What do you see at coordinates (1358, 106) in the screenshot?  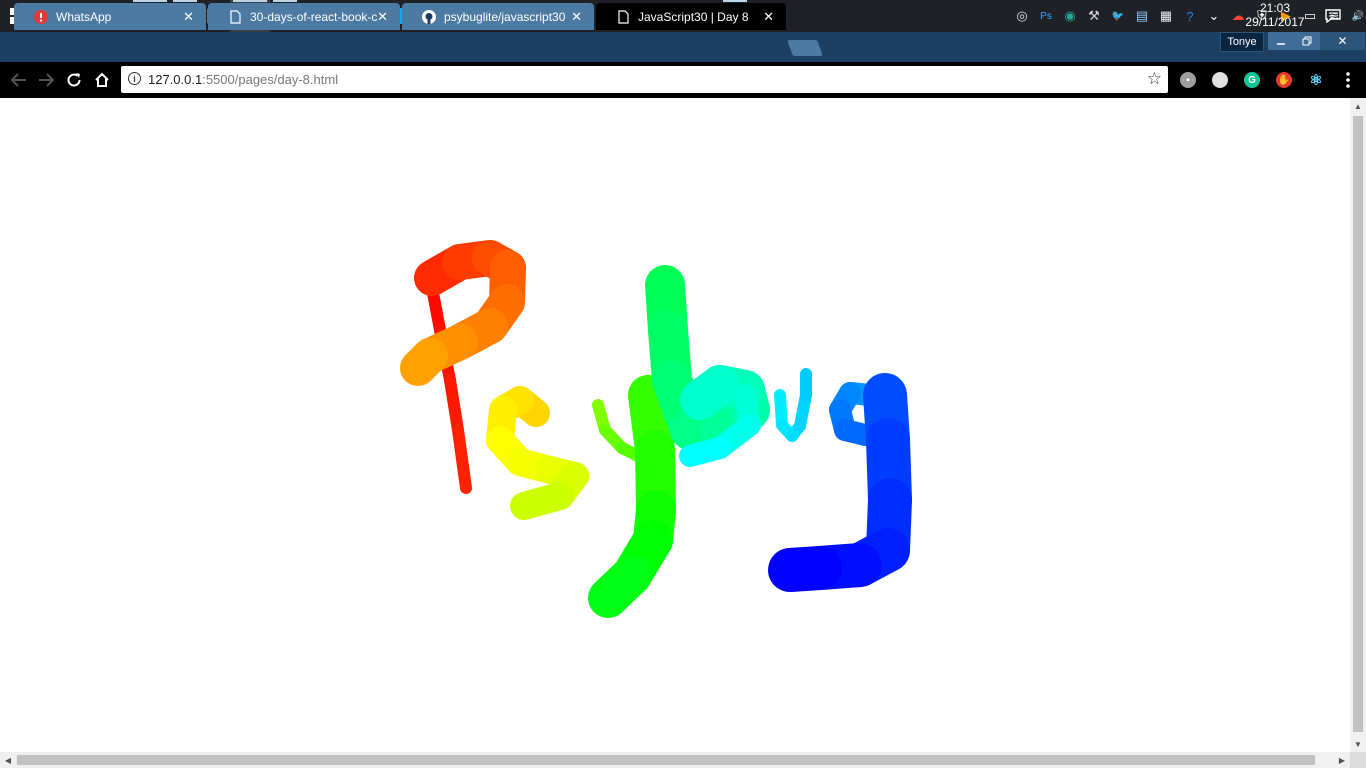 I see `scroll-up-icon: ▲` at bounding box center [1358, 106].